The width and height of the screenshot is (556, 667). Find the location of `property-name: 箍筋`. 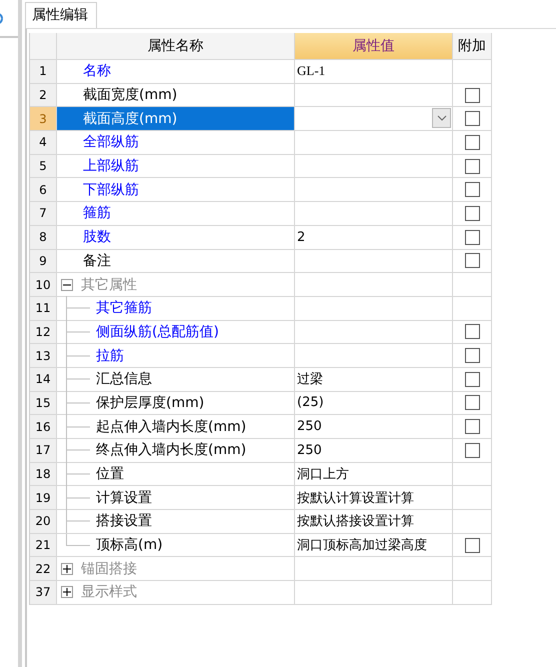

property-name: 箍筋 is located at coordinates (97, 213).